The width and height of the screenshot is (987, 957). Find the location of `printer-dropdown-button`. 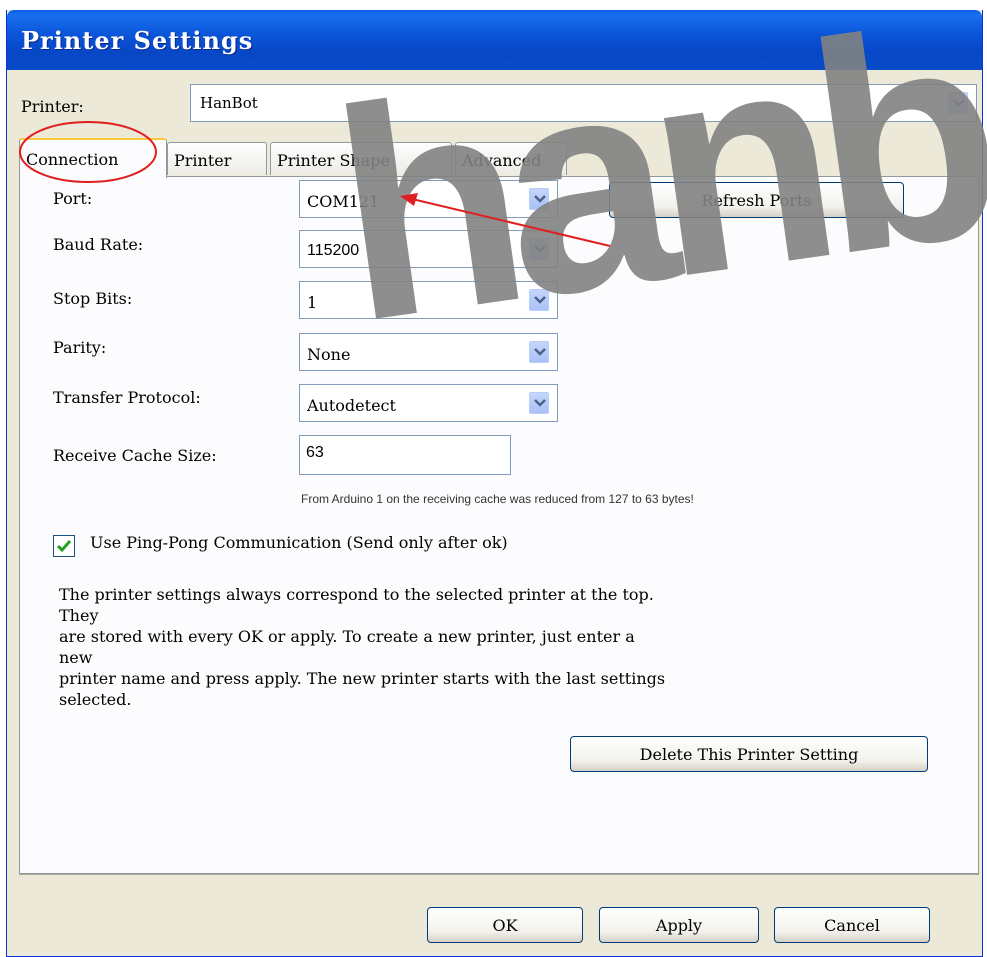

printer-dropdown-button is located at coordinates (958, 103).